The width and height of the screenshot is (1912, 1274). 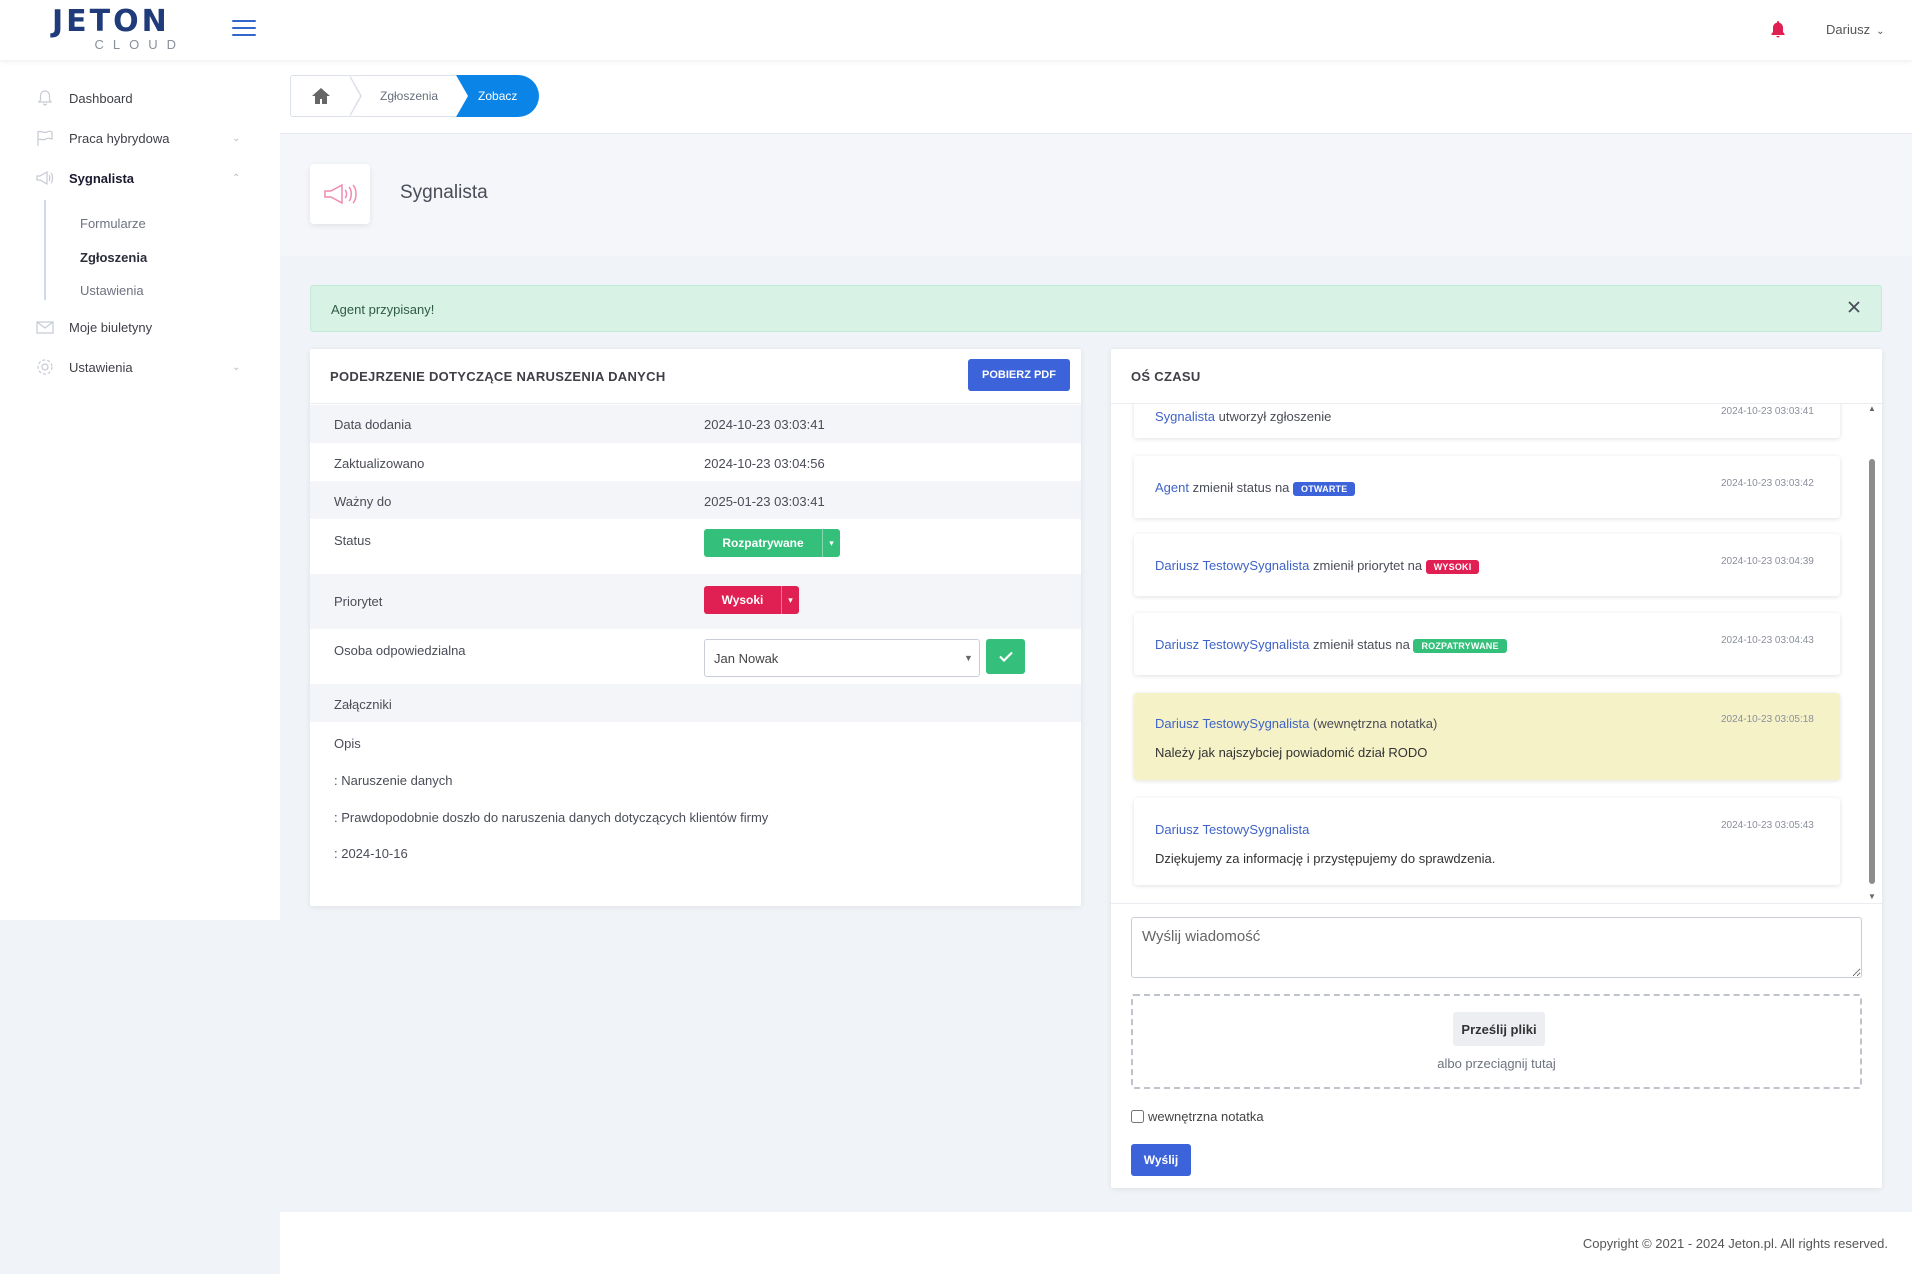 What do you see at coordinates (1872, 671) in the screenshot?
I see `scrollbar-thumb` at bounding box center [1872, 671].